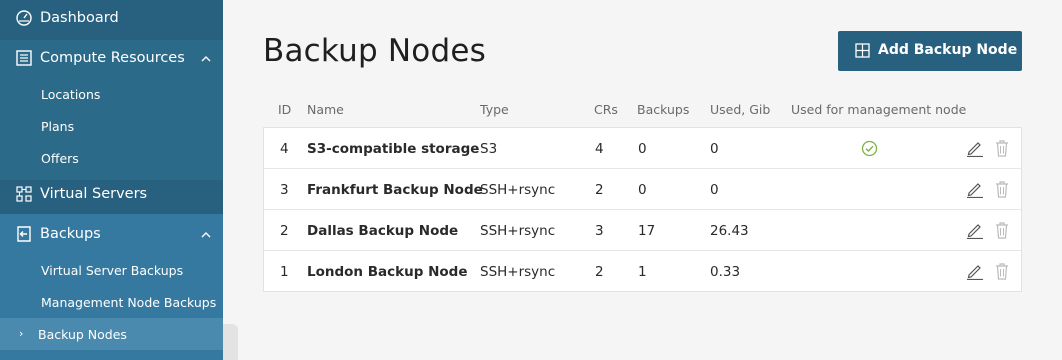  I want to click on cell-name: Frankfurt Backup Node, so click(395, 190).